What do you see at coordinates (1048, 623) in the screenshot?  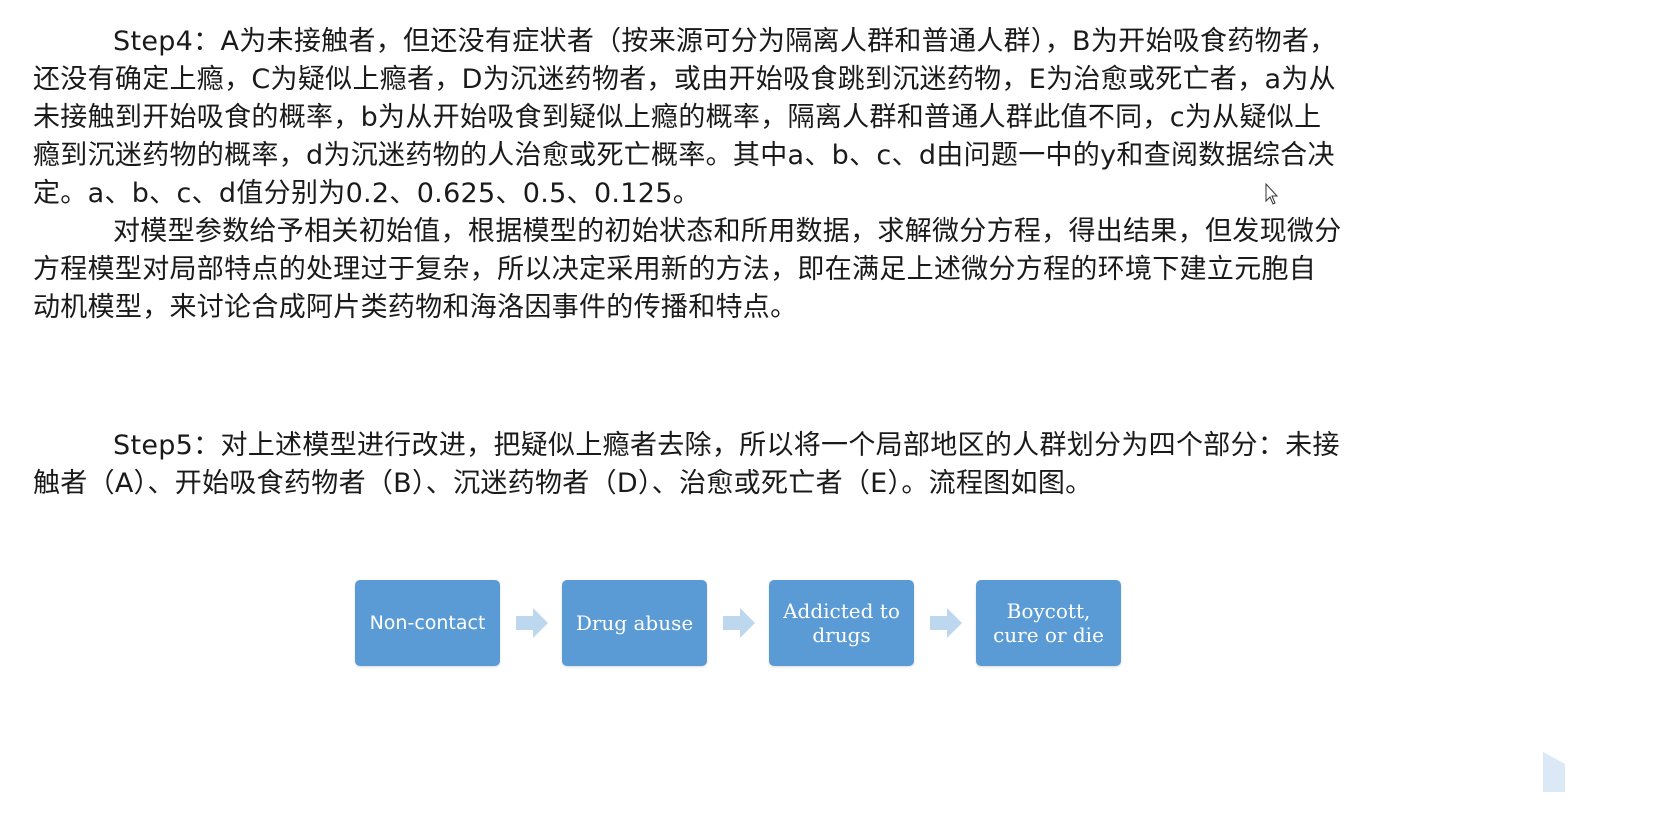 I see `flow-node-boycott-cure-die: Boycott, cure or die` at bounding box center [1048, 623].